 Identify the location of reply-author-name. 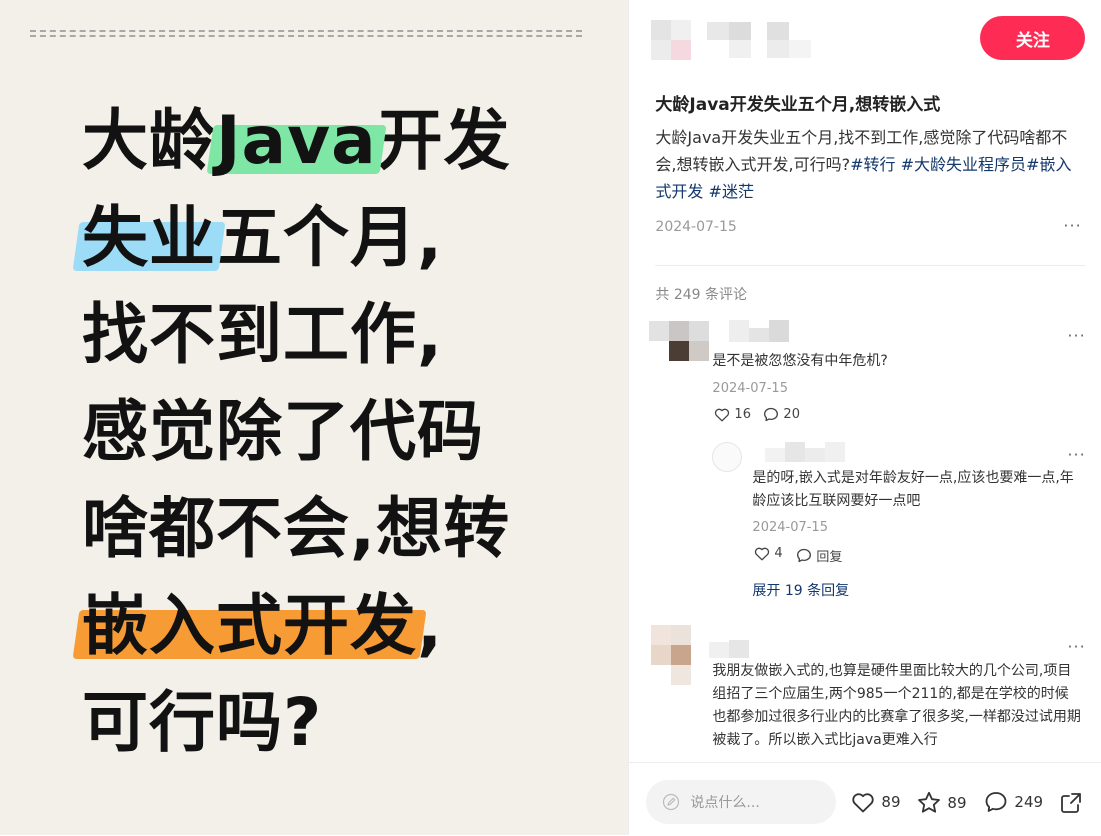
(810, 452).